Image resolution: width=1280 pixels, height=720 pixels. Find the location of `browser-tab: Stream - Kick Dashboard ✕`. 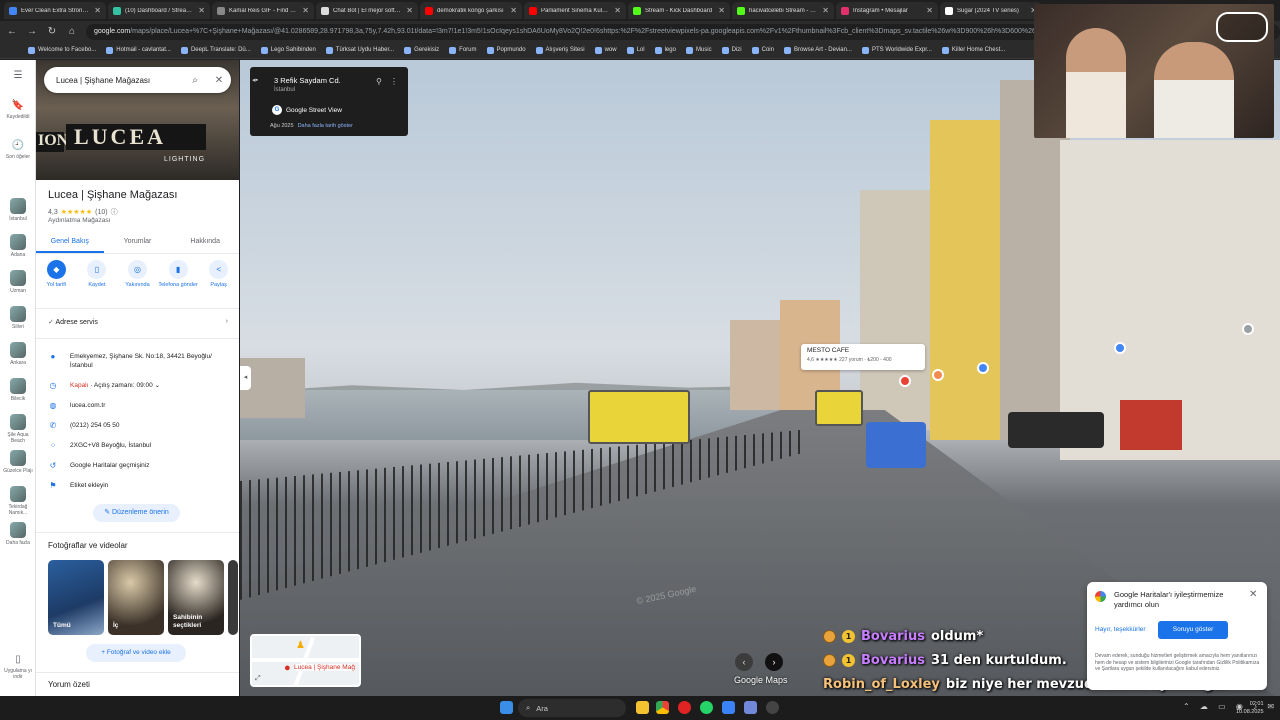

browser-tab: Stream - Kick Dashboard ✕ is located at coordinates (679, 10).